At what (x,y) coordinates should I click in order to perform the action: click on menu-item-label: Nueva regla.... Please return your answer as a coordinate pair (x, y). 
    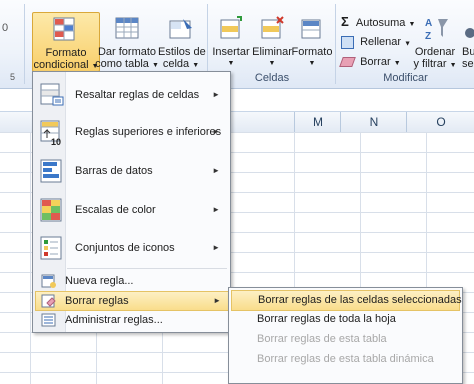
    Looking at the image, I should click on (99, 281).